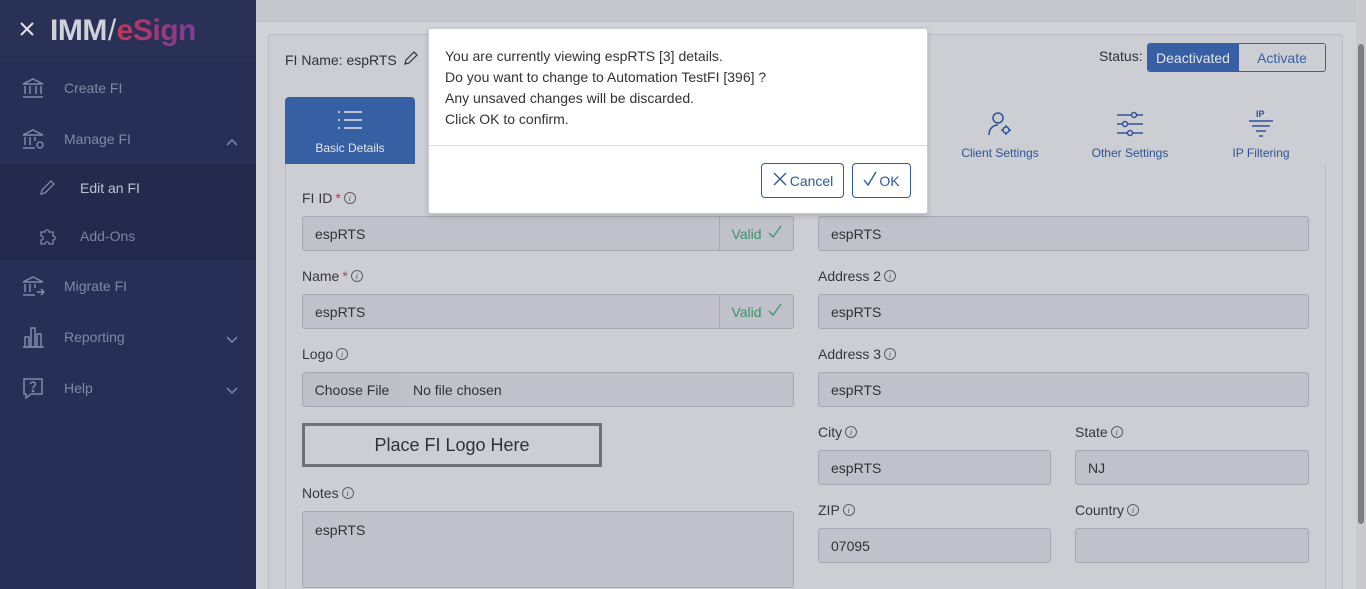 The height and width of the screenshot is (589, 1366). What do you see at coordinates (570, 98) in the screenshot?
I see `dialog-line: Any unsaved changes will be discarded.` at bounding box center [570, 98].